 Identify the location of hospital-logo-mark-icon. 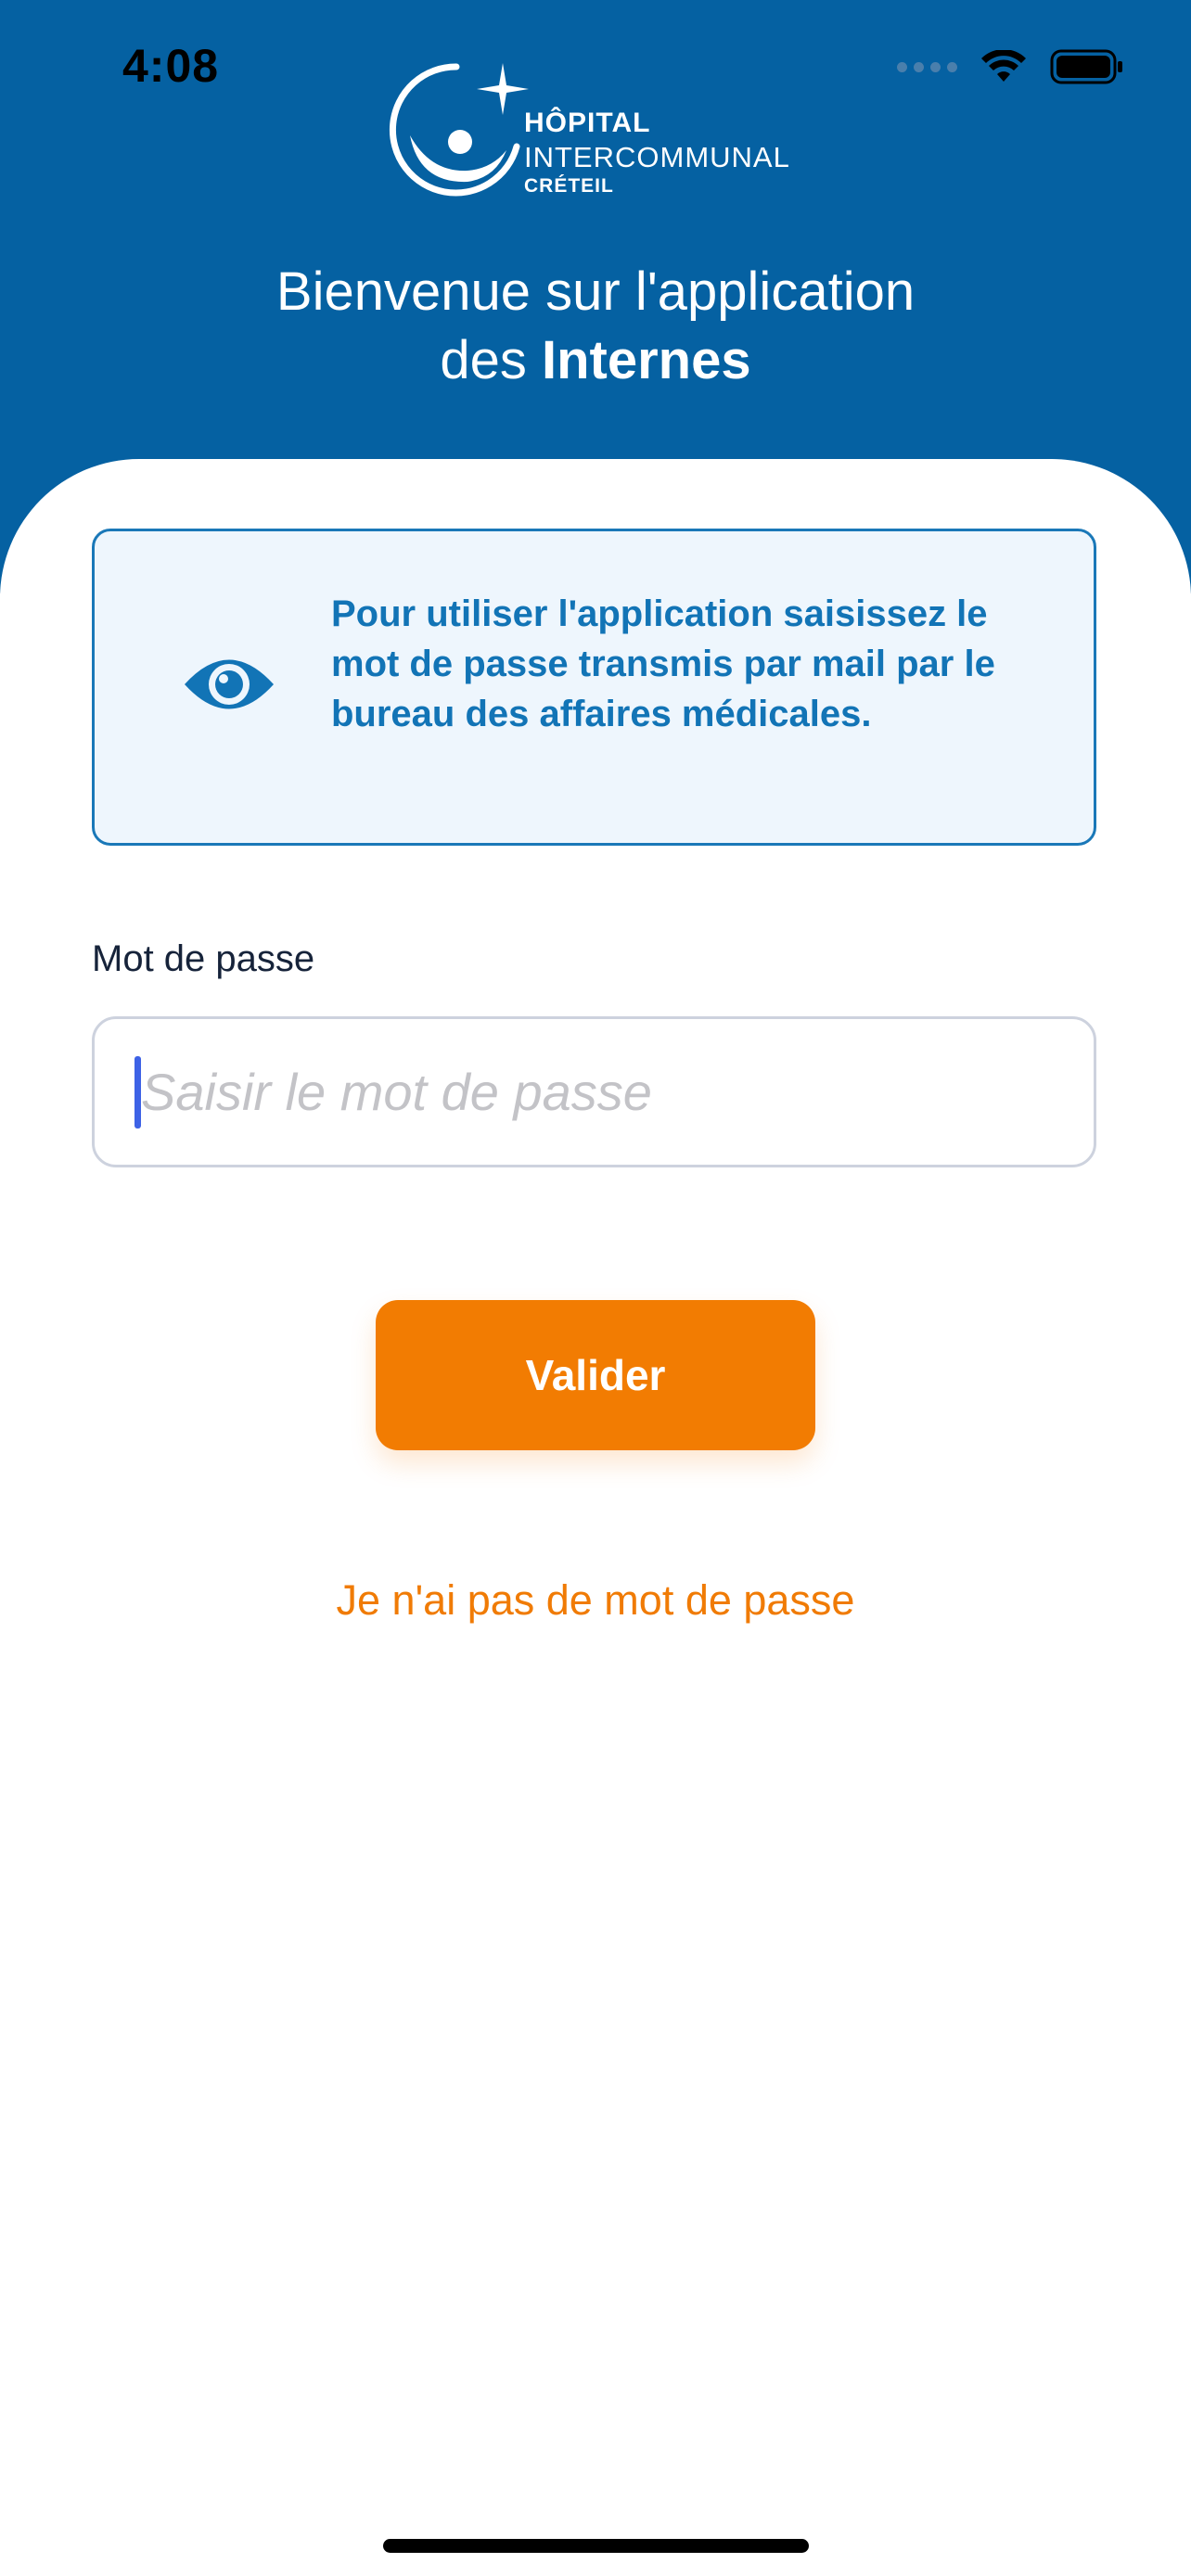
(459, 130).